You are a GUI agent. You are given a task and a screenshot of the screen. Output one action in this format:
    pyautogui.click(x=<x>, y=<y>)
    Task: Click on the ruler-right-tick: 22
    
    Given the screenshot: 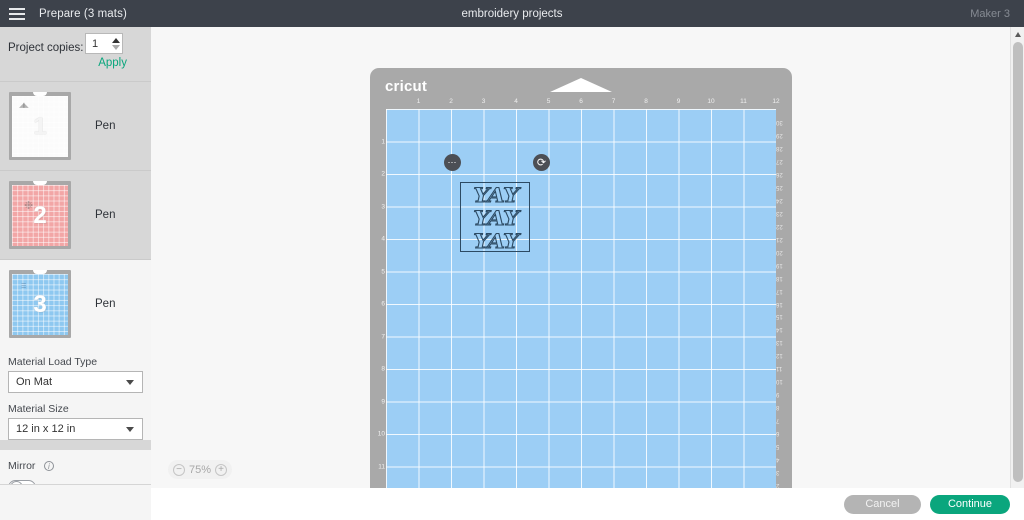 What is the action you would take?
    pyautogui.click(x=779, y=225)
    